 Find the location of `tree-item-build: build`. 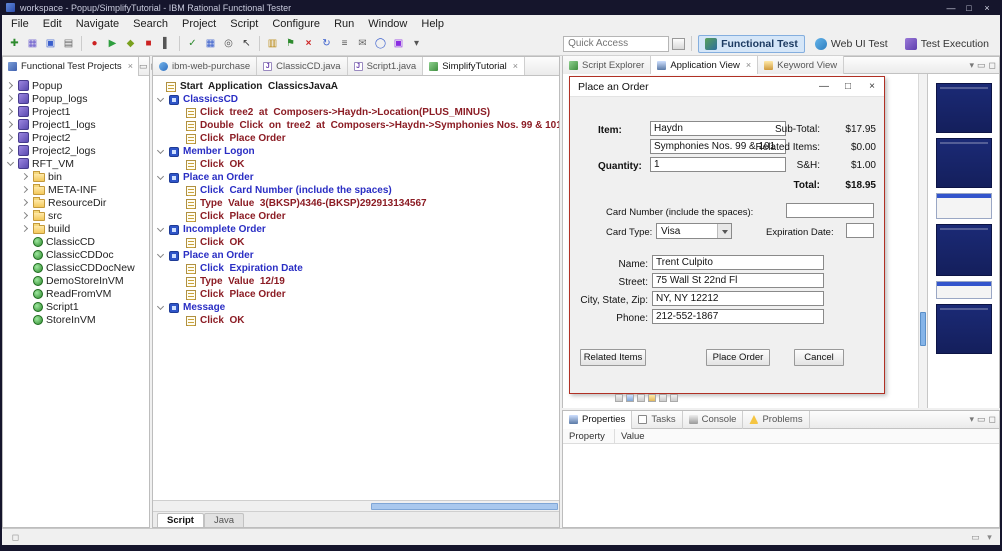

tree-item-build: build is located at coordinates (76, 228).